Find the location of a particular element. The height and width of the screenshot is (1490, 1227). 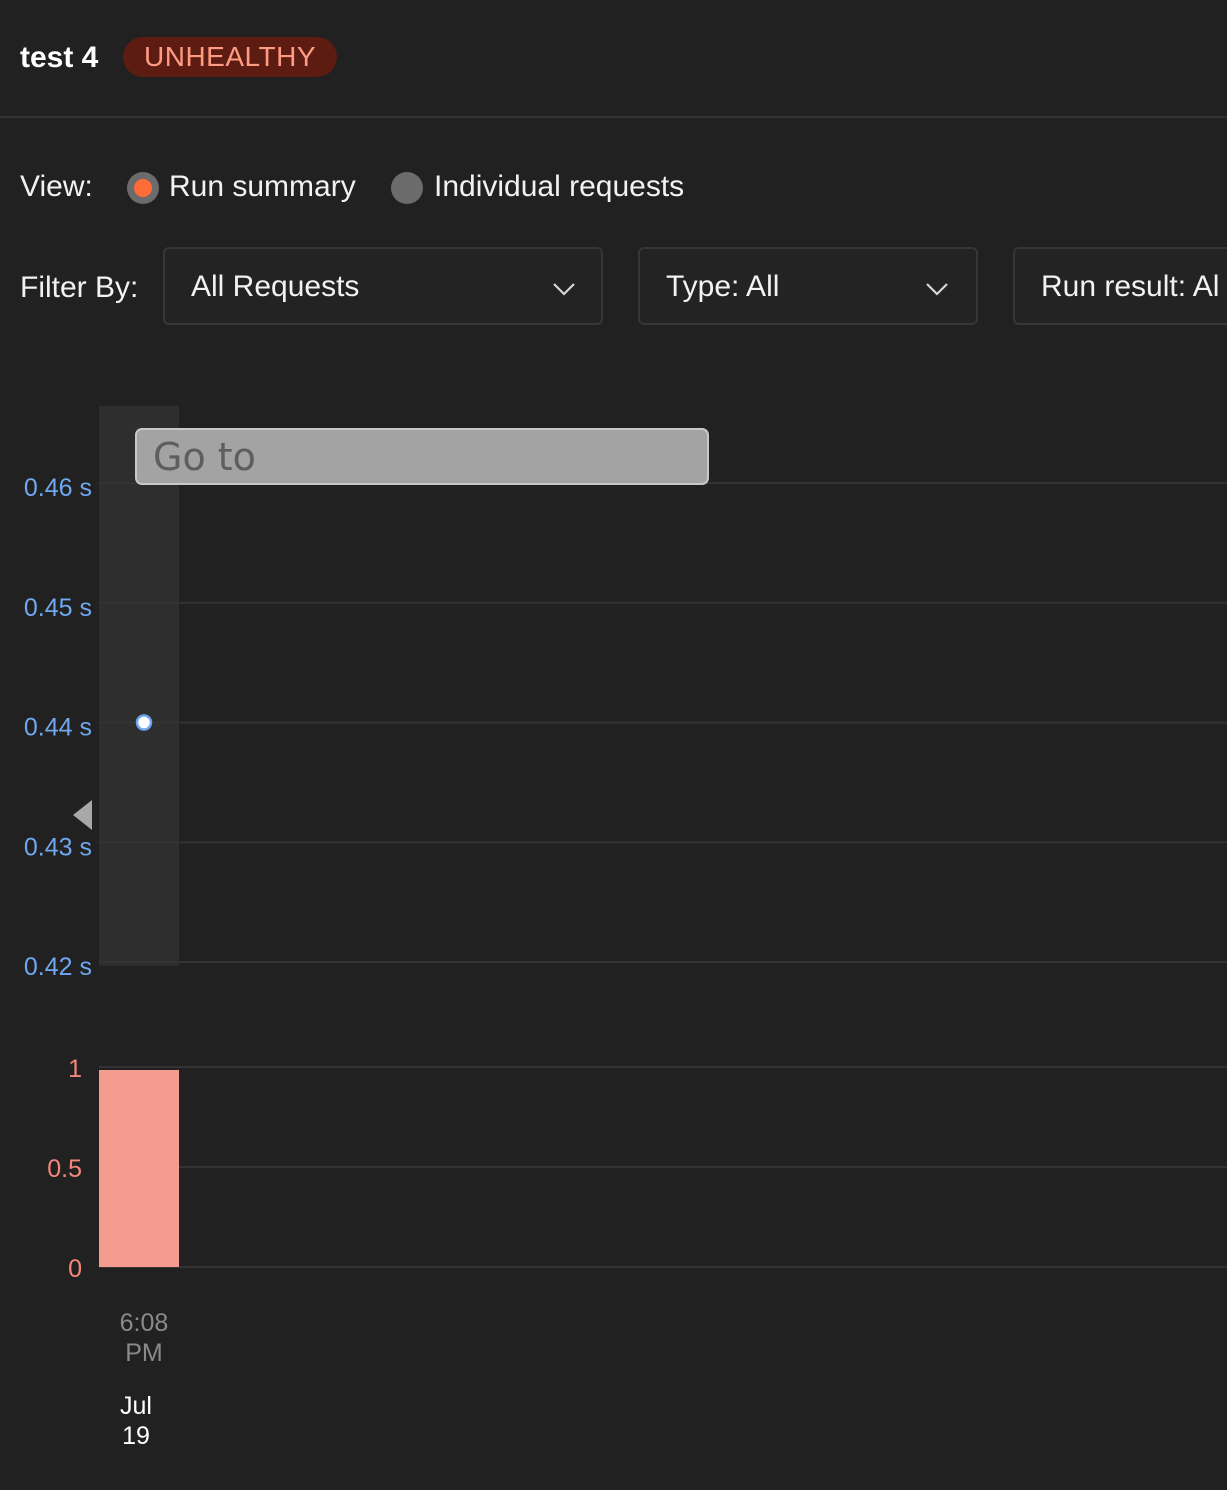

page-title: test 4 is located at coordinates (59, 57).